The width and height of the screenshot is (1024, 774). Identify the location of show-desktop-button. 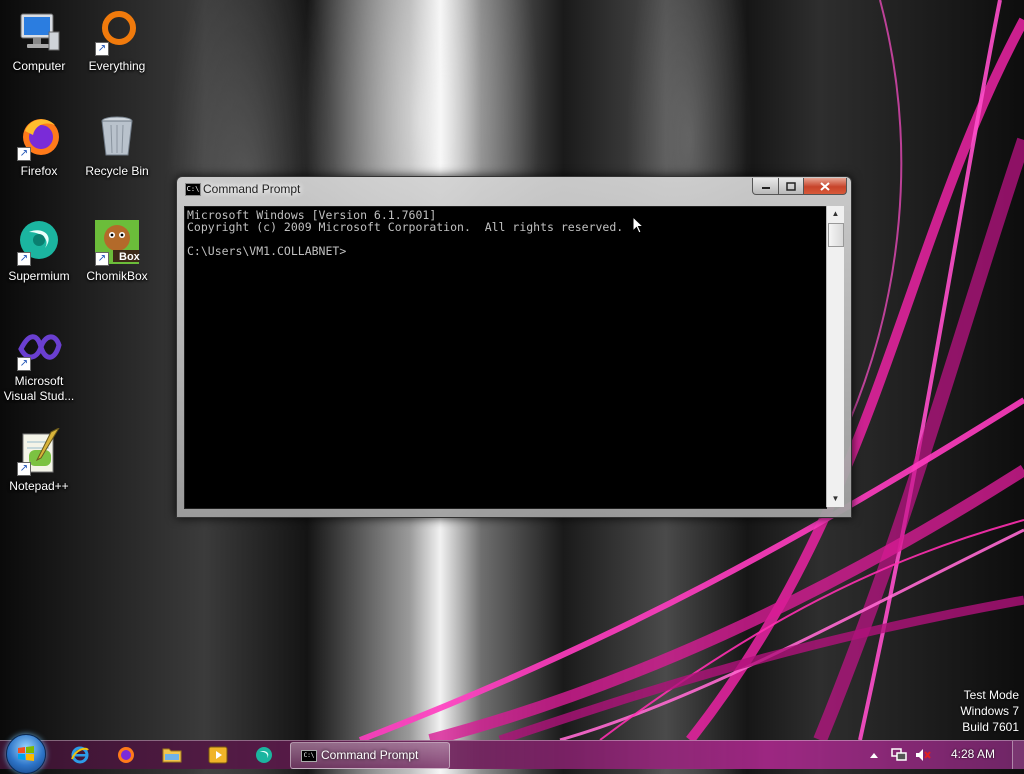
(1018, 755).